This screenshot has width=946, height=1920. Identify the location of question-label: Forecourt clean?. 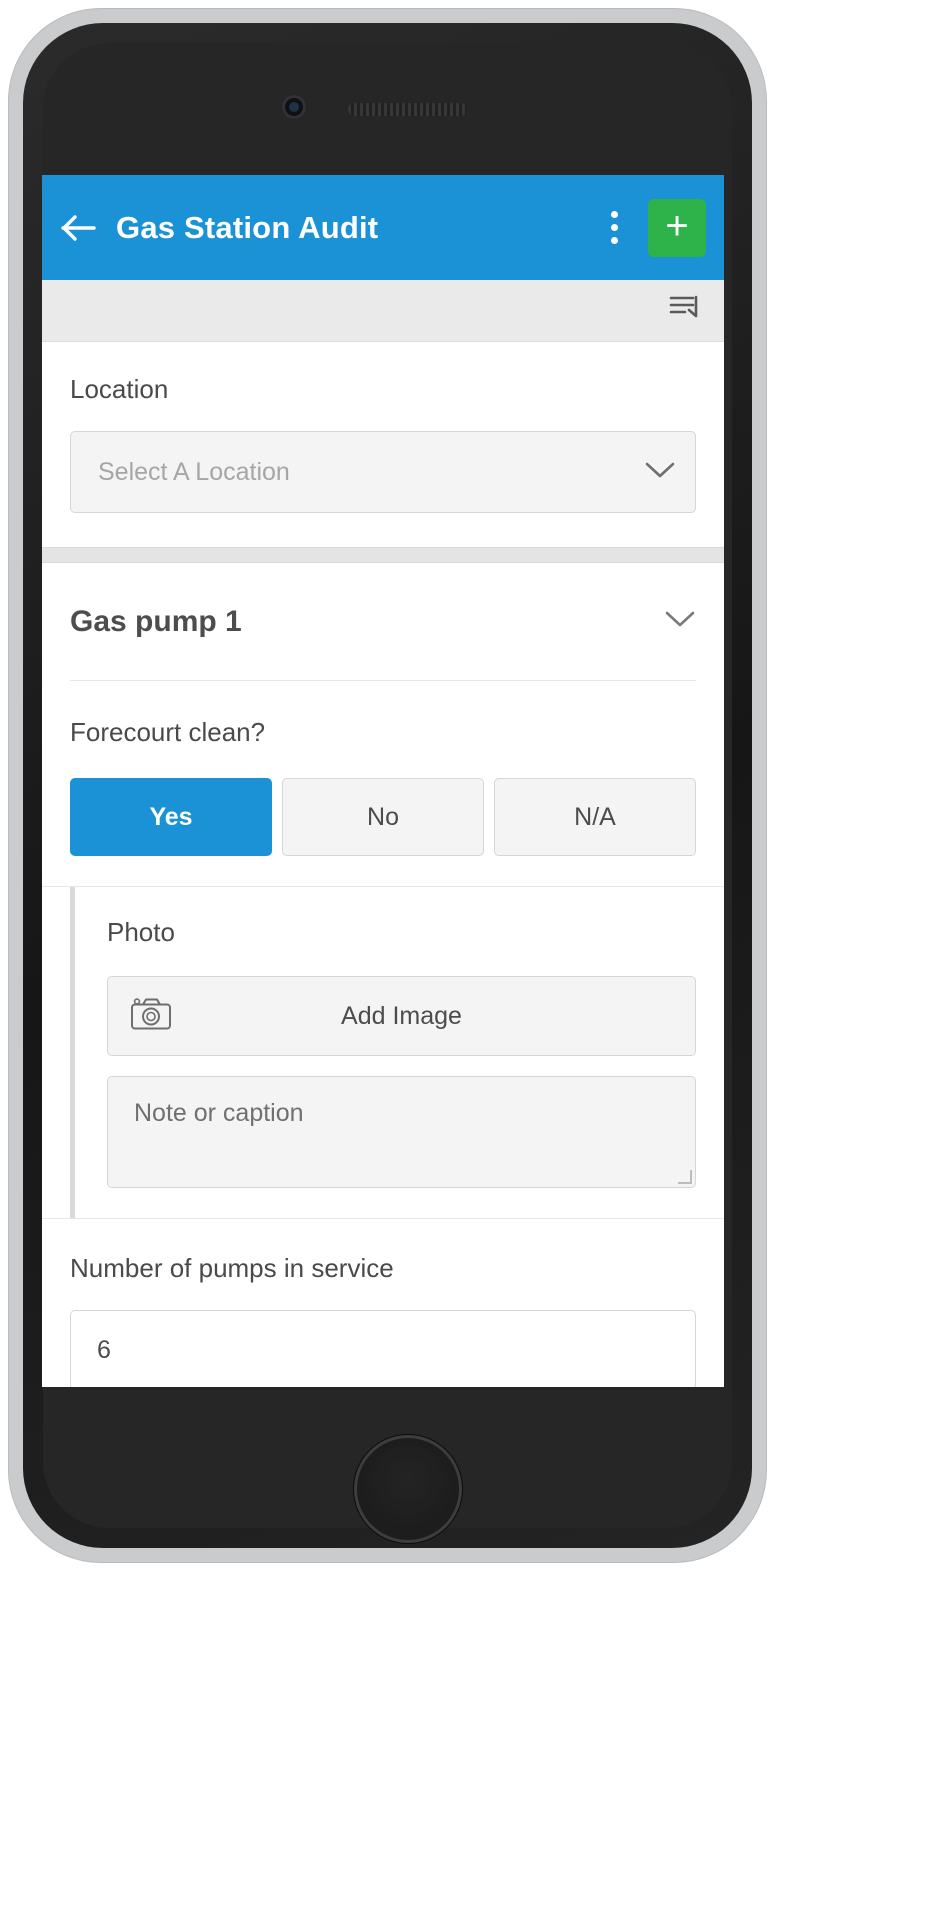
(168, 732).